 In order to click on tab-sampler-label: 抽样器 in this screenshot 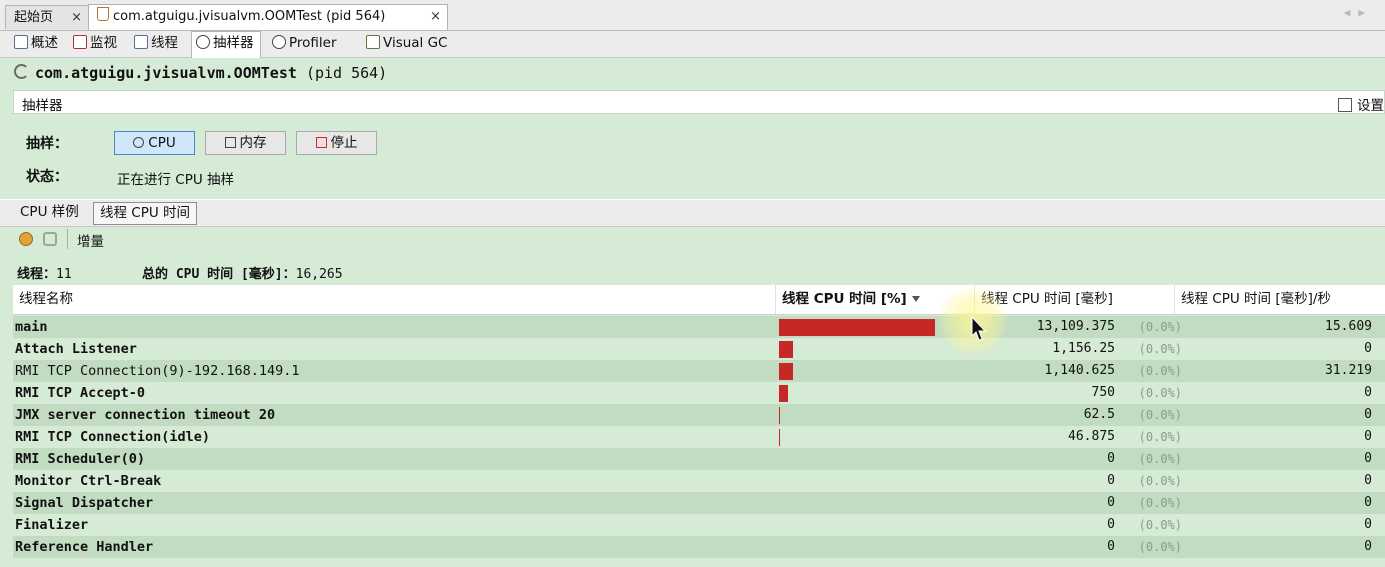, I will do `click(233, 43)`.